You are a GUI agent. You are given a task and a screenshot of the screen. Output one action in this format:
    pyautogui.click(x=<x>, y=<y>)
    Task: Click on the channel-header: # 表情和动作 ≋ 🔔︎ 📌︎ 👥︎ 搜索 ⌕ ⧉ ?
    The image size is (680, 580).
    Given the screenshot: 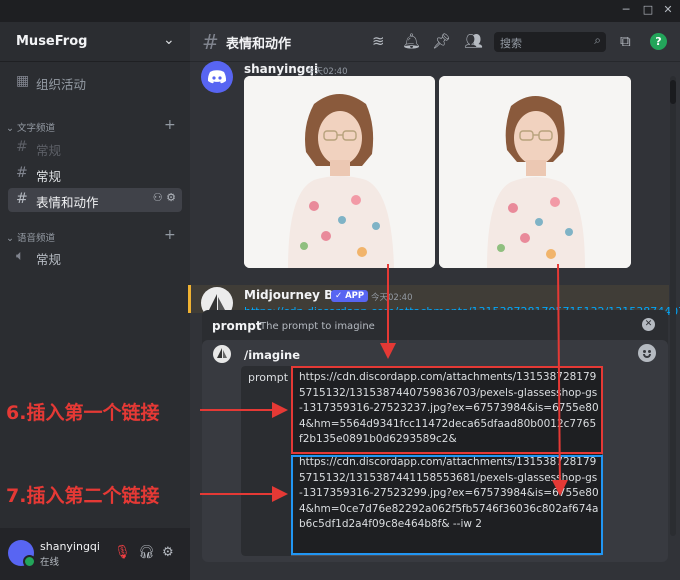 What is the action you would take?
    pyautogui.click(x=435, y=42)
    